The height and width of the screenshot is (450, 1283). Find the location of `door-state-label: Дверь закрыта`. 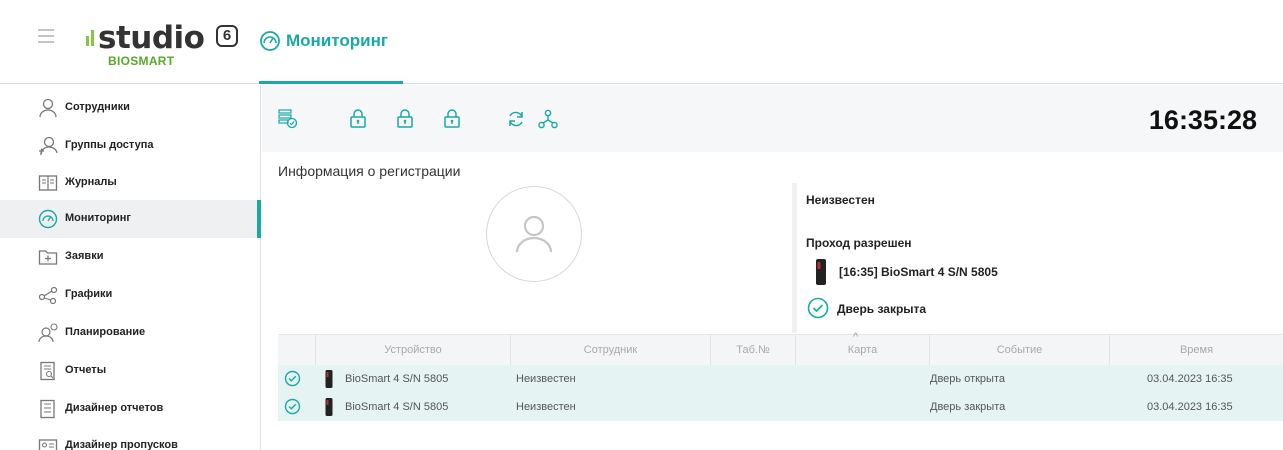

door-state-label: Дверь закрыта is located at coordinates (882, 309).